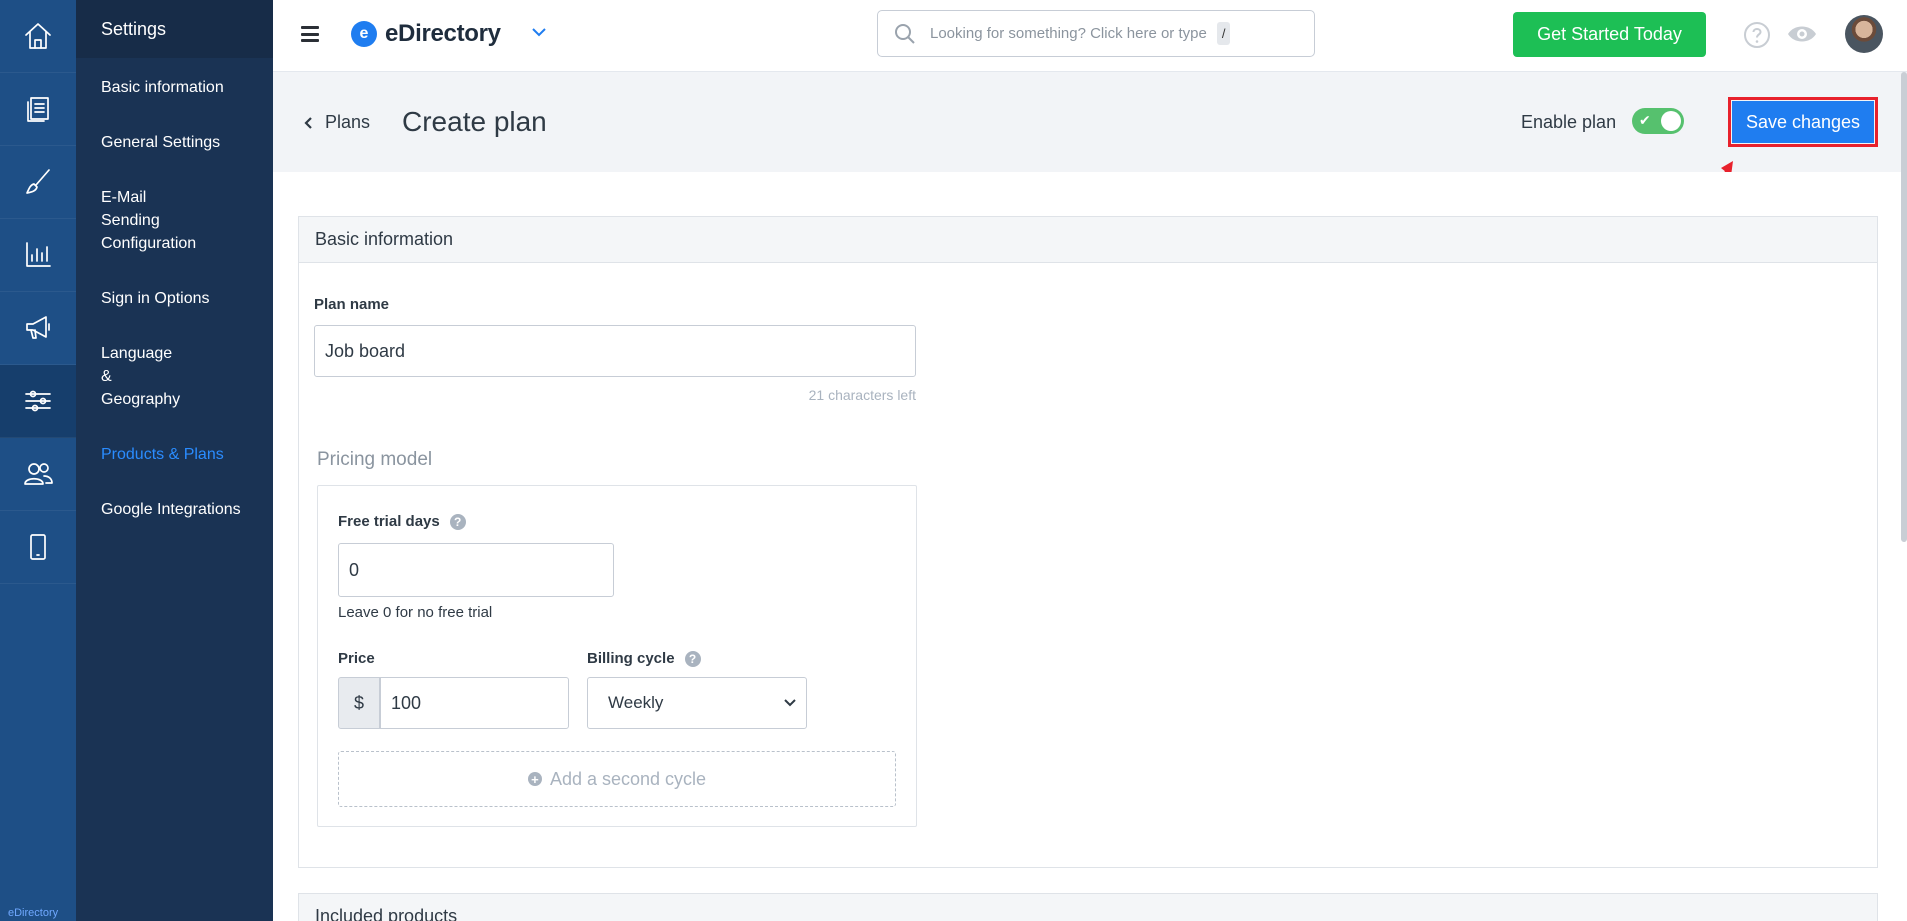 This screenshot has width=1907, height=921. What do you see at coordinates (352, 304) in the screenshot?
I see `plan-name-label: Plan name` at bounding box center [352, 304].